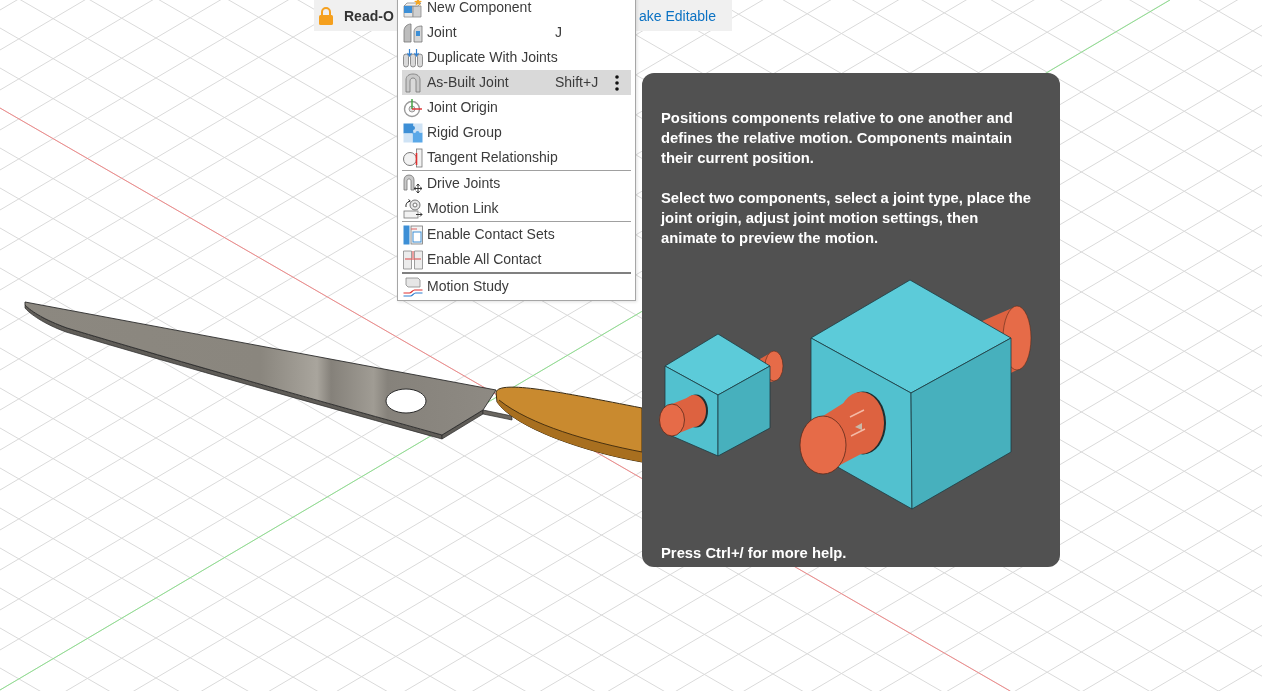 The image size is (1262, 691). What do you see at coordinates (558, 32) in the screenshot?
I see `shortcut-text: J` at bounding box center [558, 32].